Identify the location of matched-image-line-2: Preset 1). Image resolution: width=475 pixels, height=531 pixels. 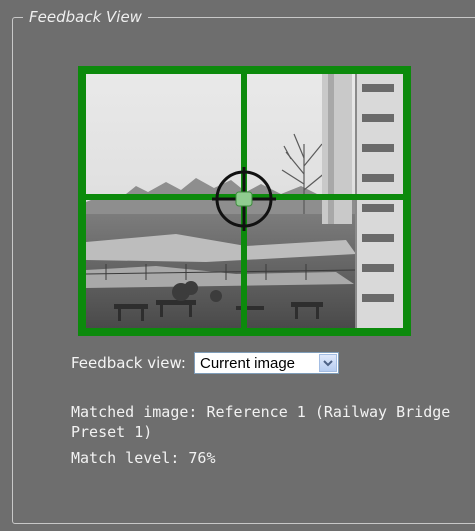
(112, 432).